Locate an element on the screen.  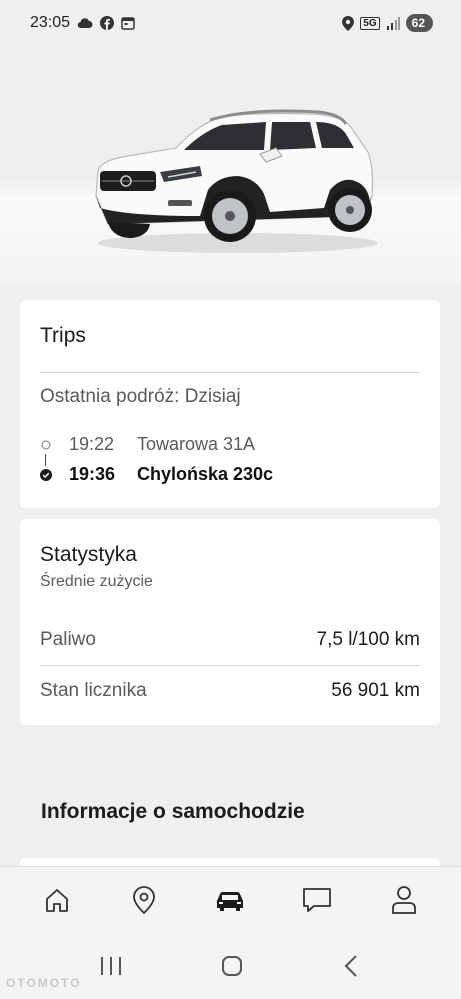
location-pin-icon is located at coordinates (144, 902).